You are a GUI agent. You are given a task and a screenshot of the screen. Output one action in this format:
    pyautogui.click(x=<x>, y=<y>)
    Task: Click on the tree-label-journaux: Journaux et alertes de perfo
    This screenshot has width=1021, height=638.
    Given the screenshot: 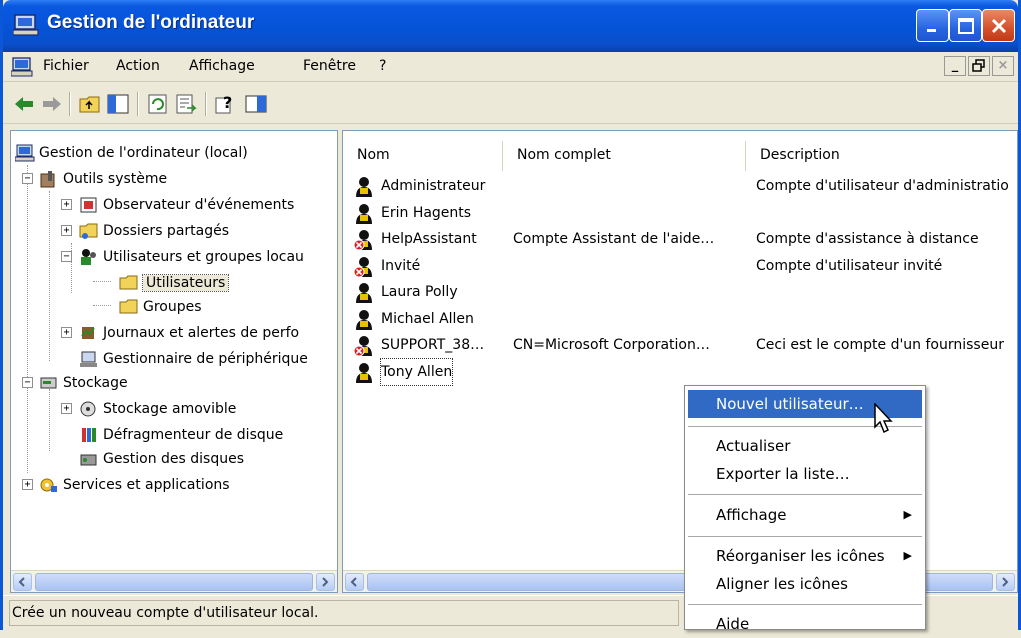 What is the action you would take?
    pyautogui.click(x=201, y=333)
    